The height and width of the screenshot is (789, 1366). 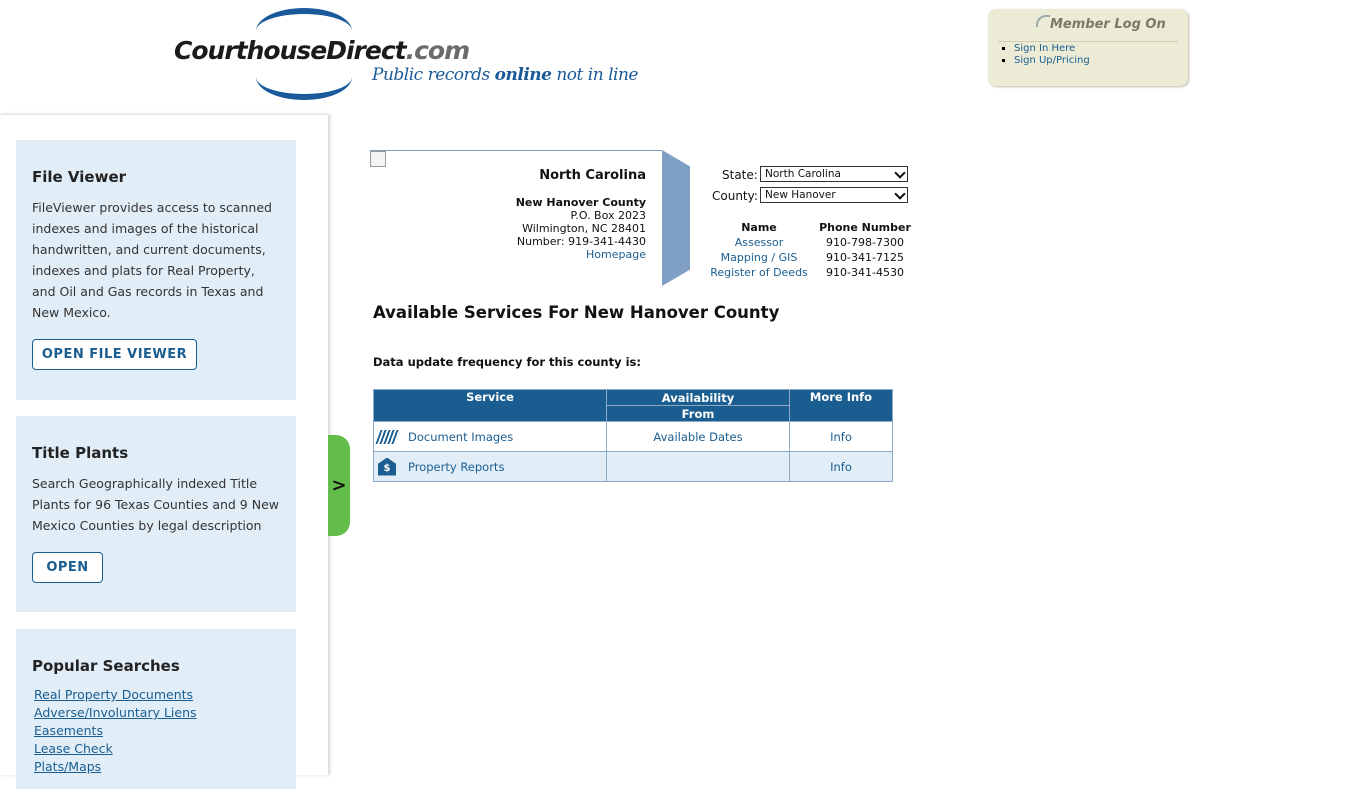 I want to click on divider, so click(x=1088, y=41).